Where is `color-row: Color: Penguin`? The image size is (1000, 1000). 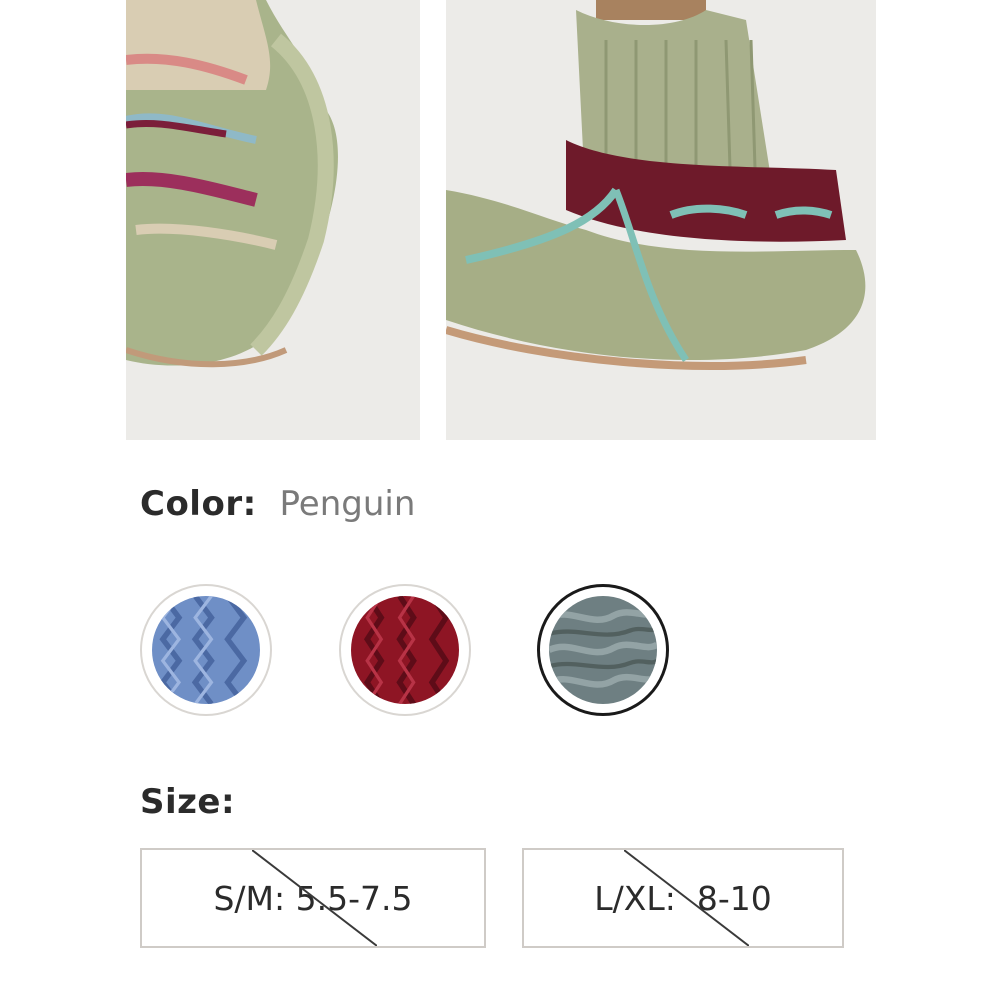 color-row: Color: Penguin is located at coordinates (277, 504).